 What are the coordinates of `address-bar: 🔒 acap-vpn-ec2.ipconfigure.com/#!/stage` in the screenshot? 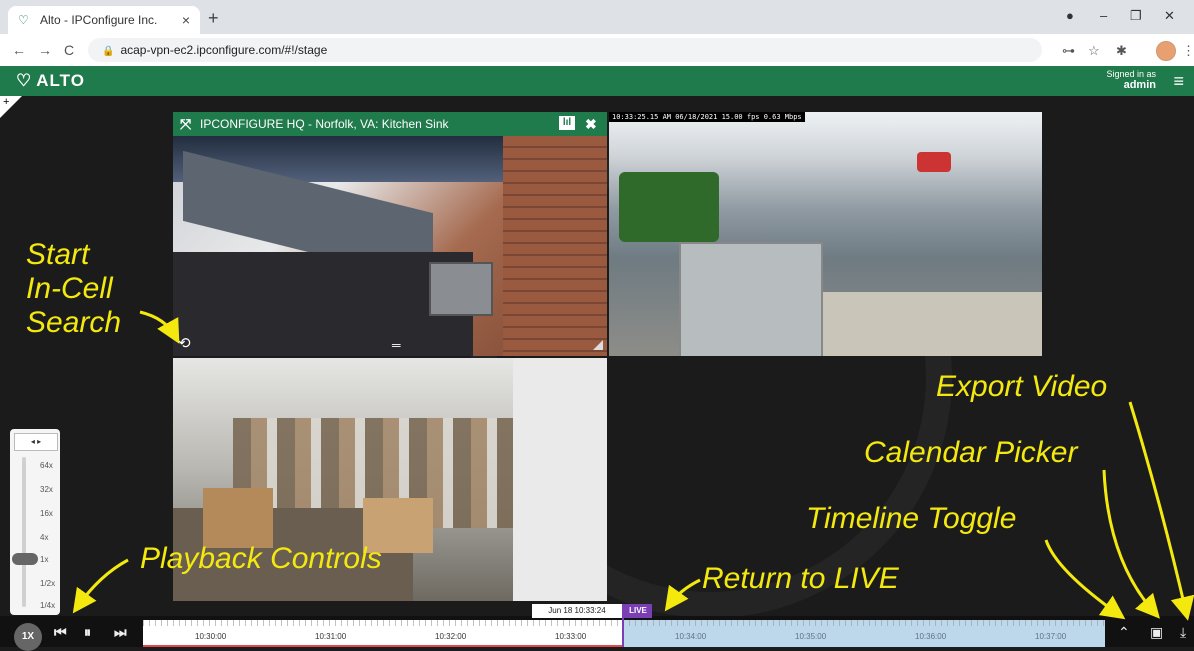 It's located at (565, 50).